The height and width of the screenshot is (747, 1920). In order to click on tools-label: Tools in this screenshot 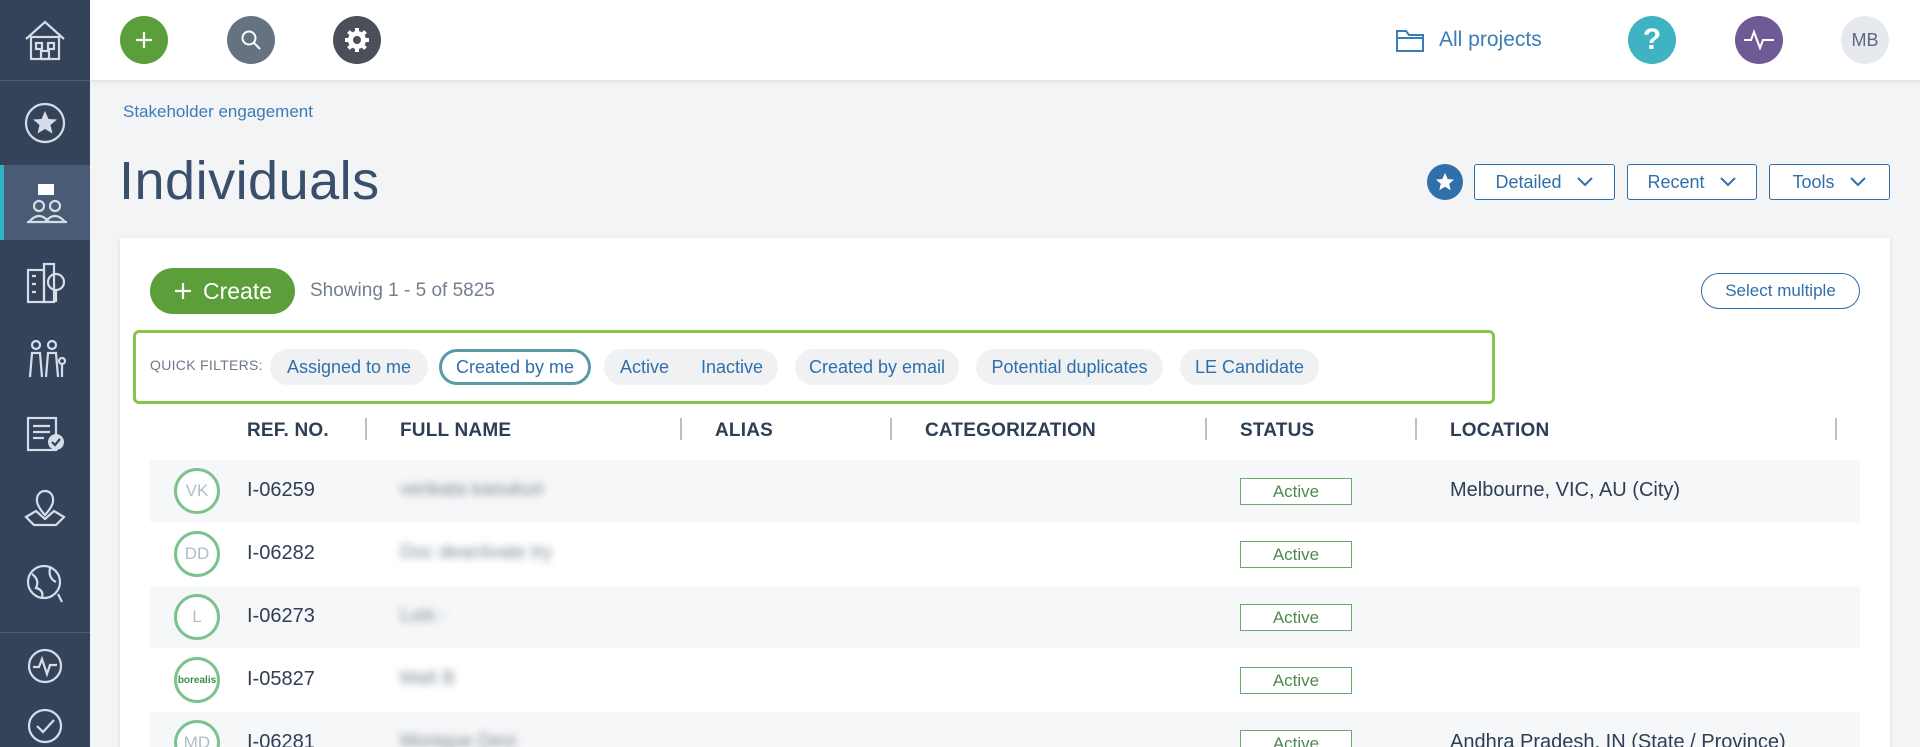, I will do `click(1813, 181)`.